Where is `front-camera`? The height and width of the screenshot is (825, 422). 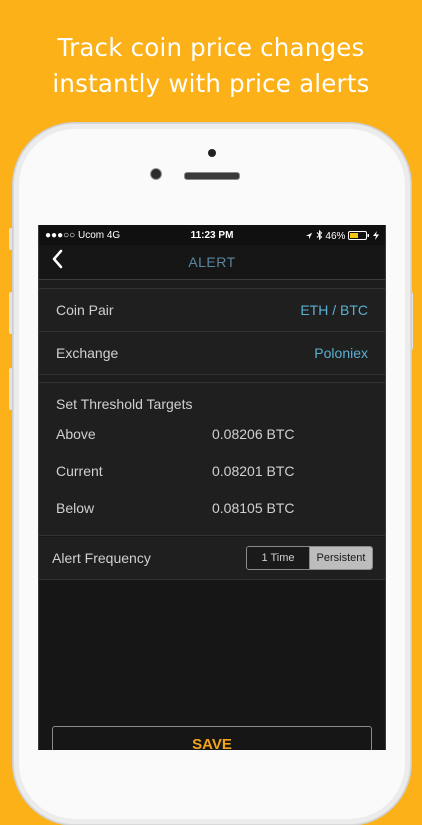 front-camera is located at coordinates (156, 174).